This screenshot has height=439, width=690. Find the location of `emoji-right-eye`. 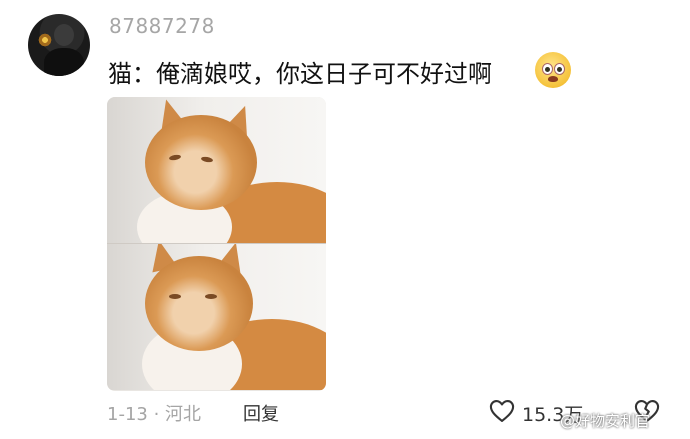

emoji-right-eye is located at coordinates (559, 69).